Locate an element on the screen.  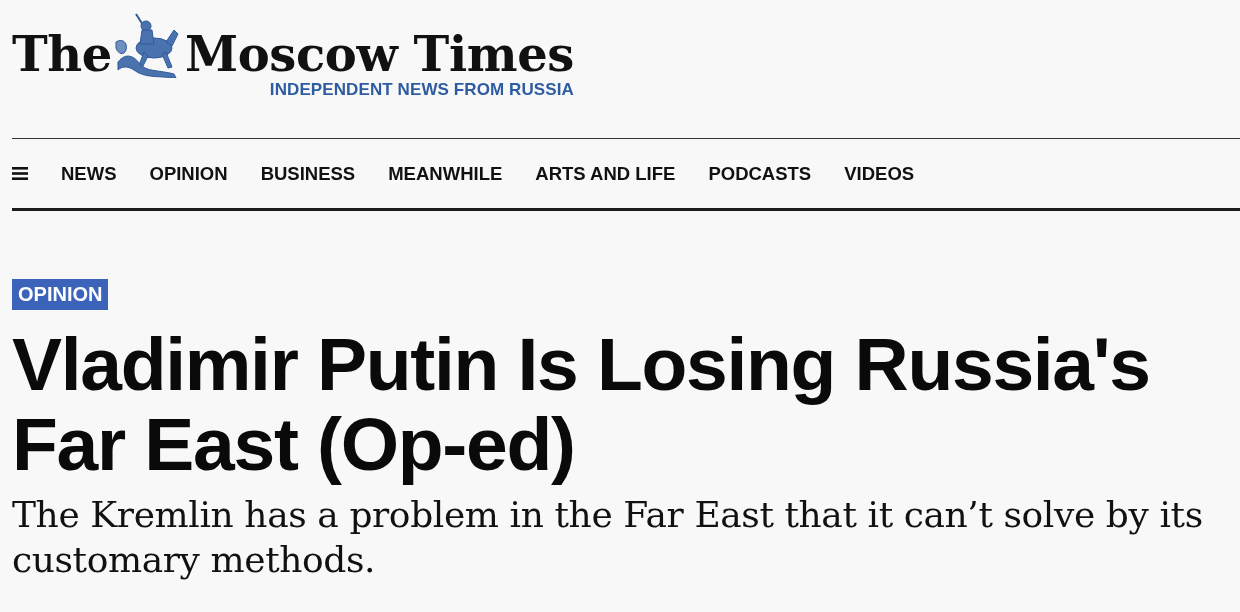
nav-link: PODCASTS is located at coordinates (760, 173).